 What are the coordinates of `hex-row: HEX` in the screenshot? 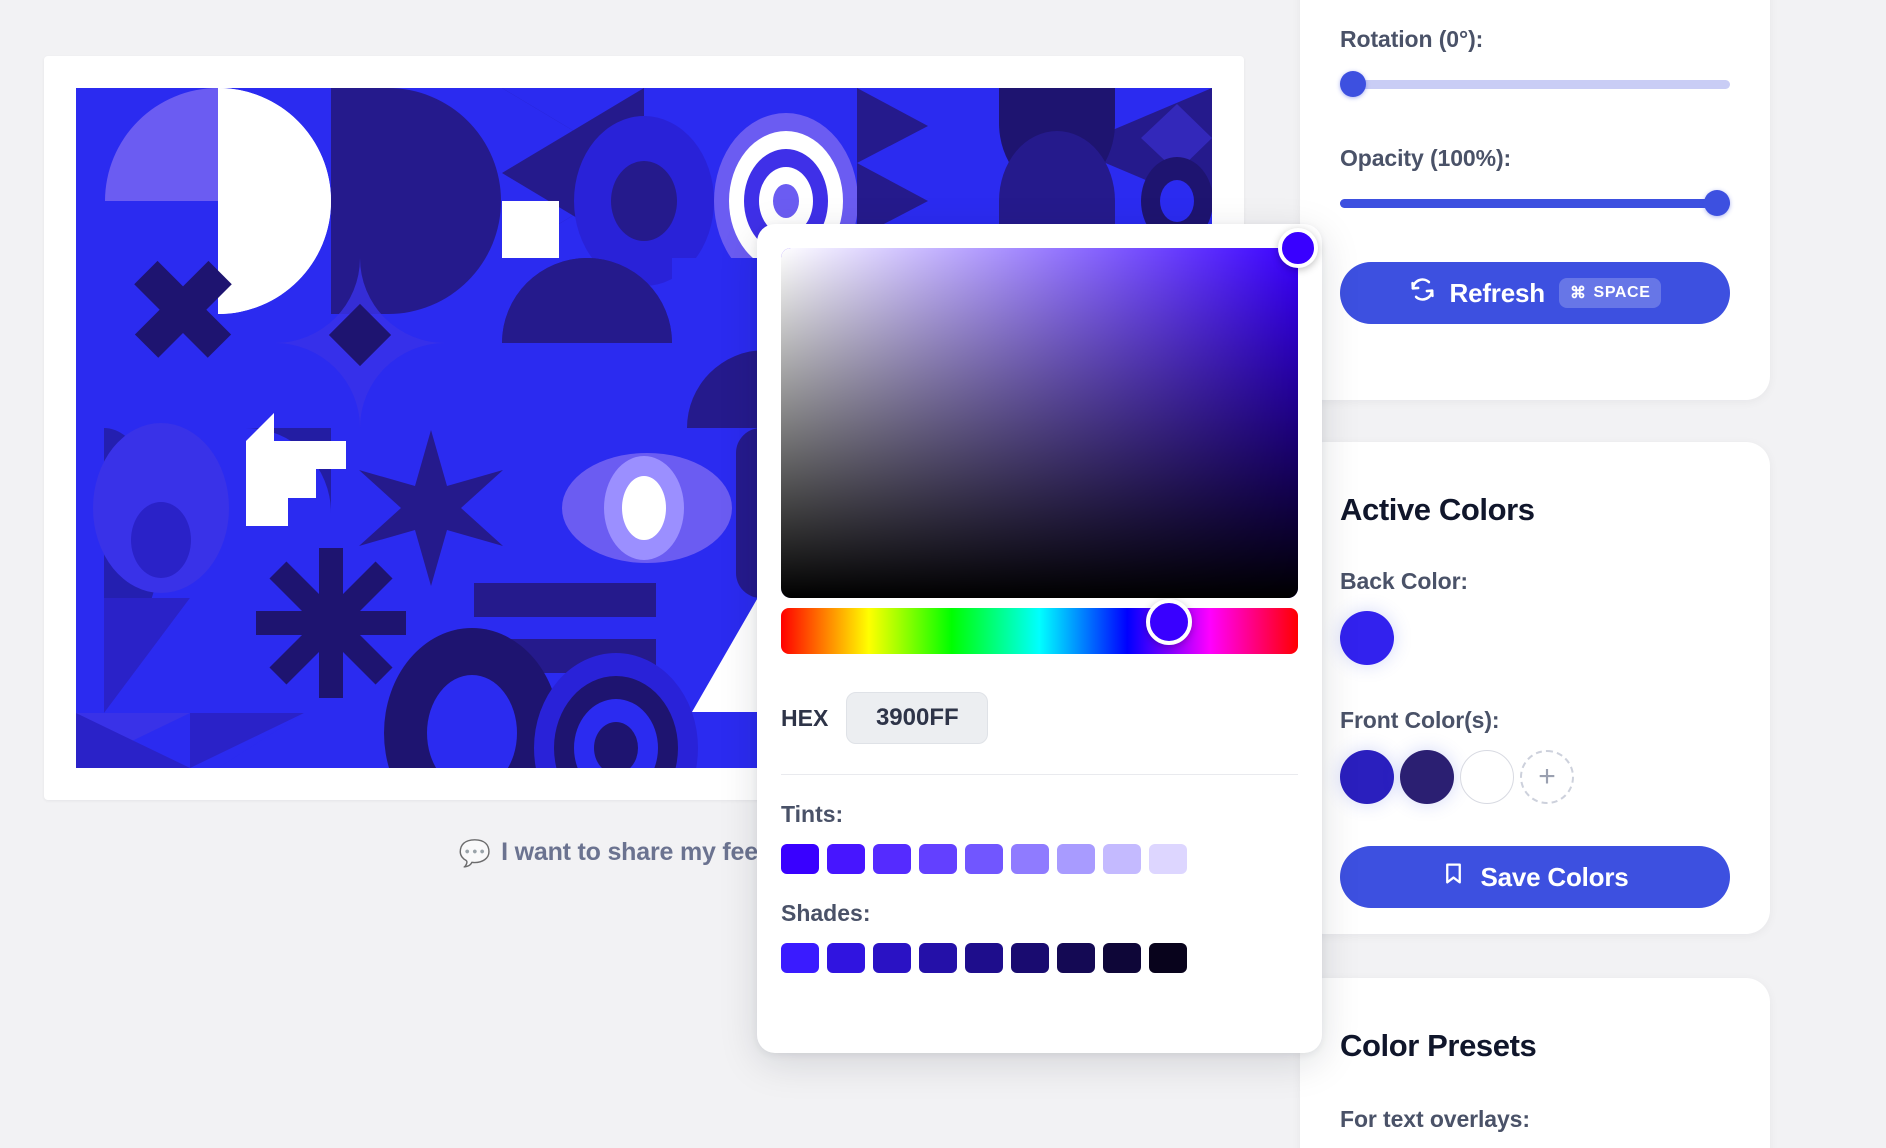 It's located at (1039, 718).